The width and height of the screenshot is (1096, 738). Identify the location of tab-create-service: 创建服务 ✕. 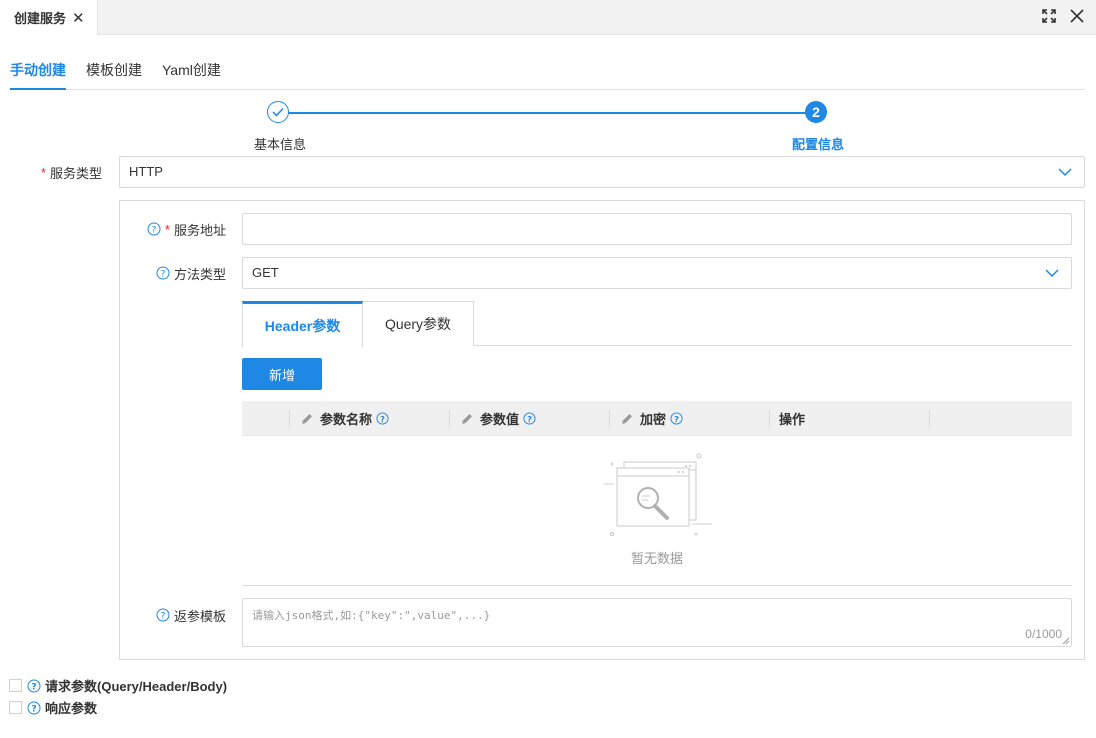
(49, 17).